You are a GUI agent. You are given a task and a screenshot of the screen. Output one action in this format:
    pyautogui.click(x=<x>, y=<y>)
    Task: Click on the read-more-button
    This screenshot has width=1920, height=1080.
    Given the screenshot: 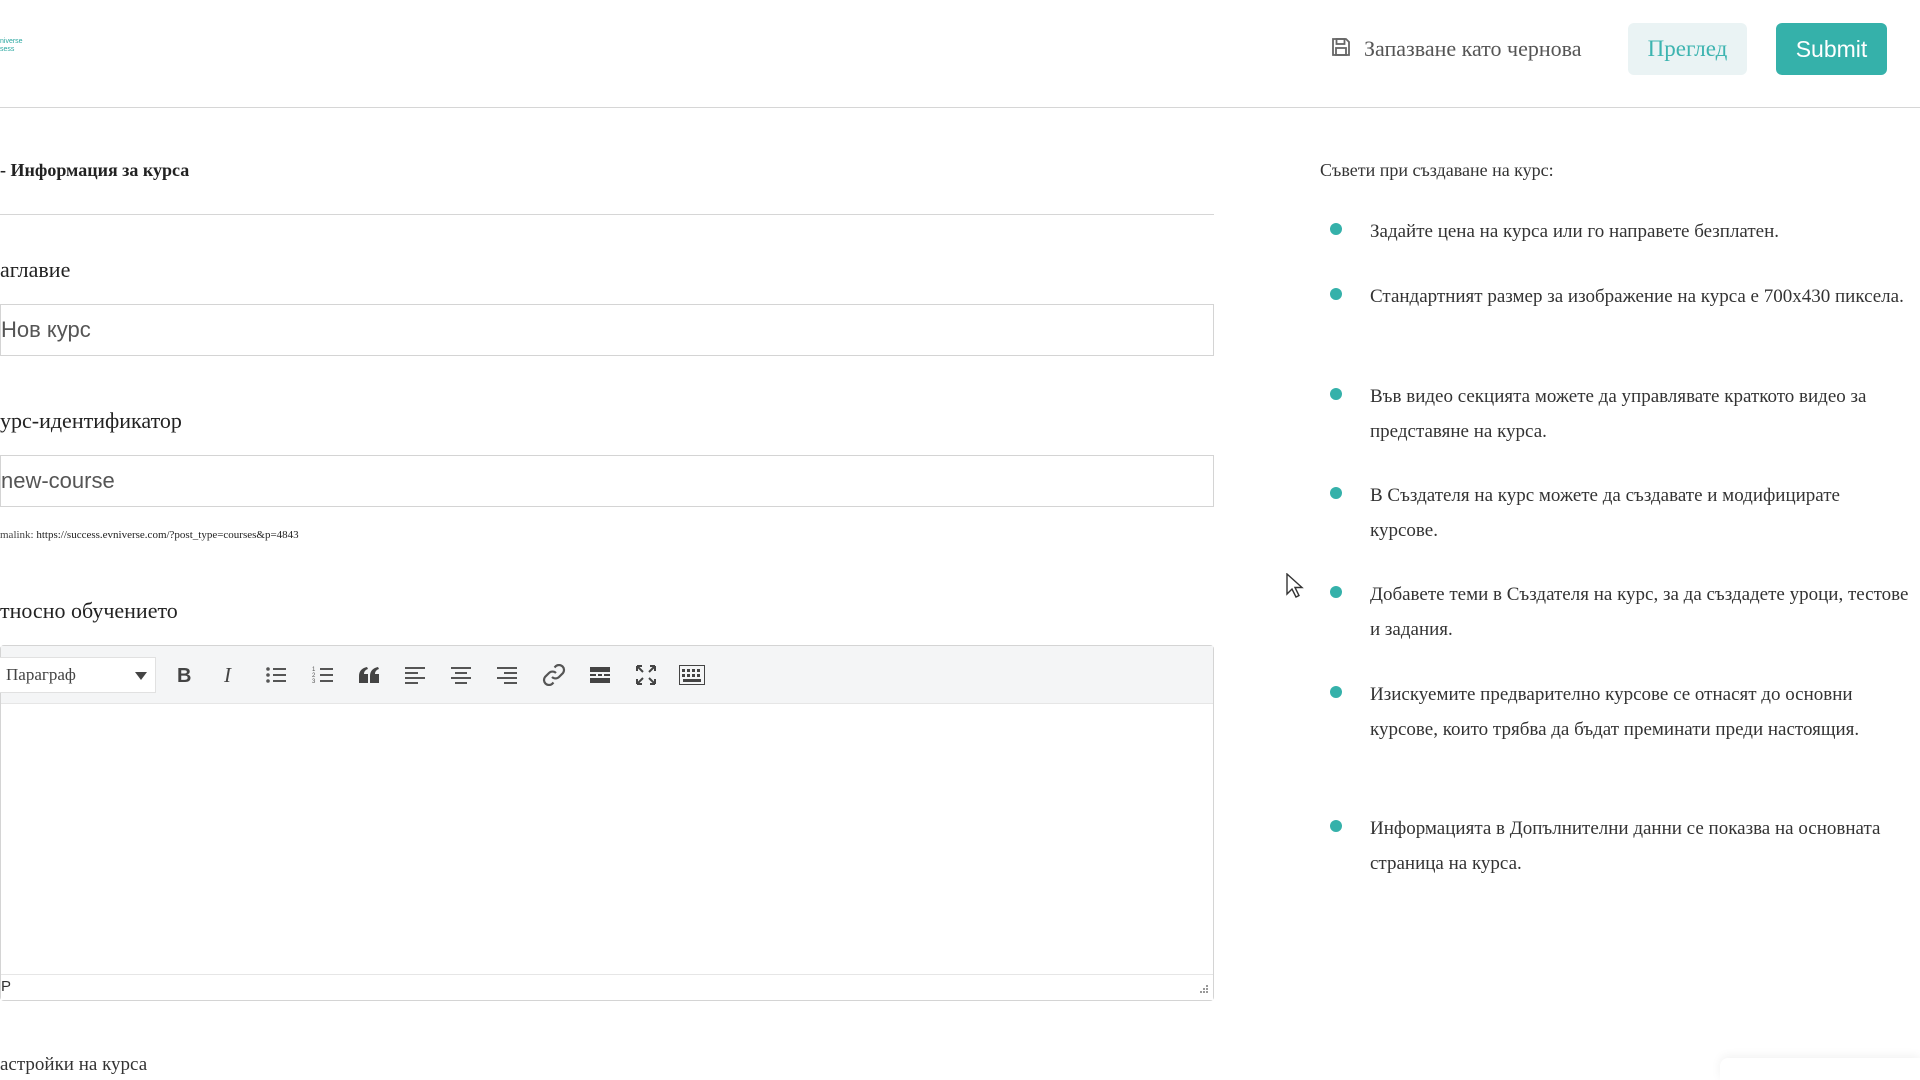 What is the action you would take?
    pyautogui.click(x=600, y=675)
    